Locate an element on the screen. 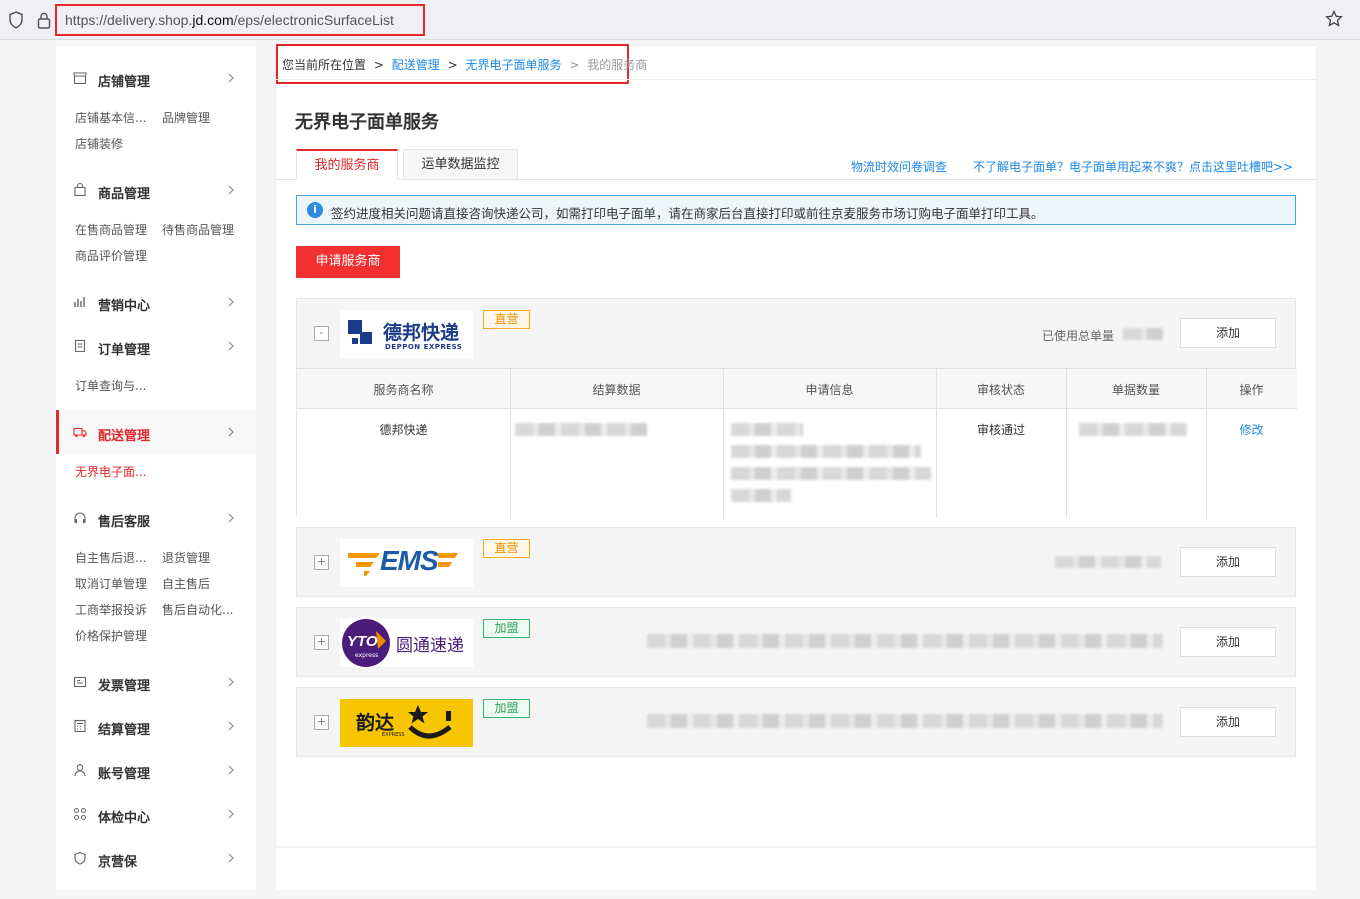 The width and height of the screenshot is (1360, 899). sidebar-item-brand: 品牌管理 is located at coordinates (186, 117).